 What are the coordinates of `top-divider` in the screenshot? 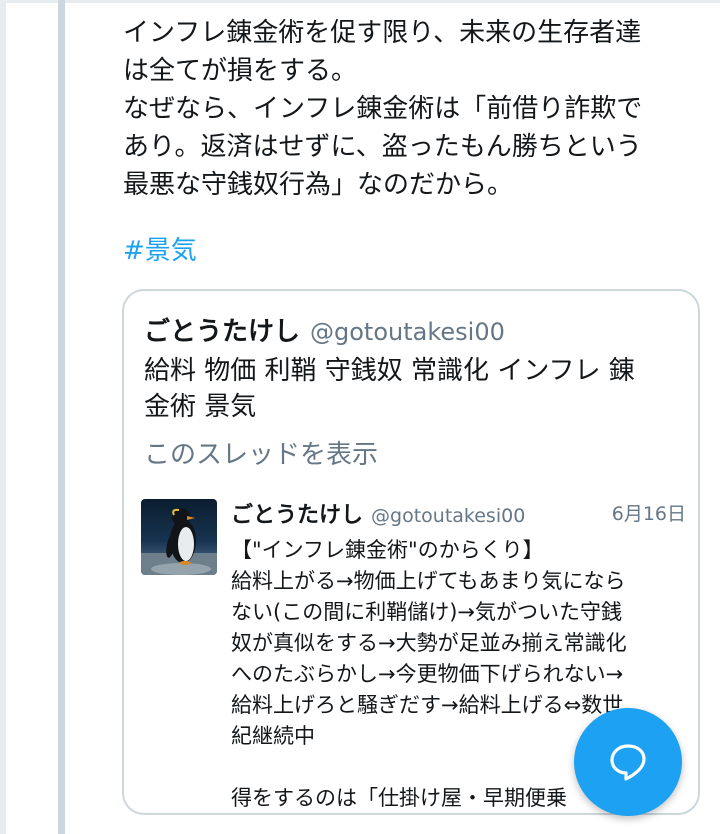 It's located at (360, 1).